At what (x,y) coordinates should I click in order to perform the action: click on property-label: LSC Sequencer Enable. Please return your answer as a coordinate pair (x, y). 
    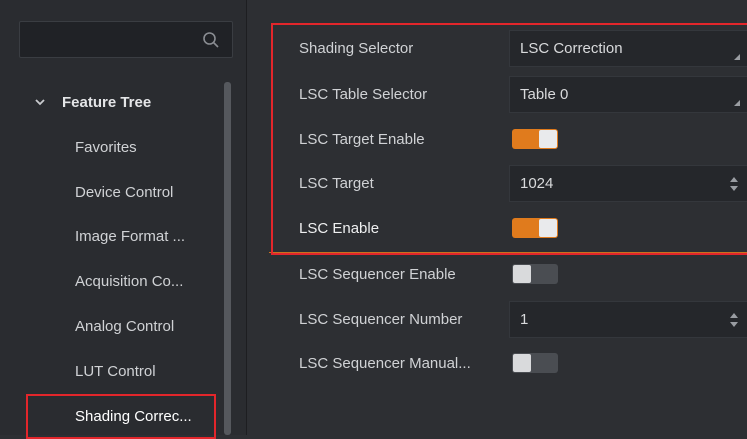
    Looking at the image, I should click on (377, 274).